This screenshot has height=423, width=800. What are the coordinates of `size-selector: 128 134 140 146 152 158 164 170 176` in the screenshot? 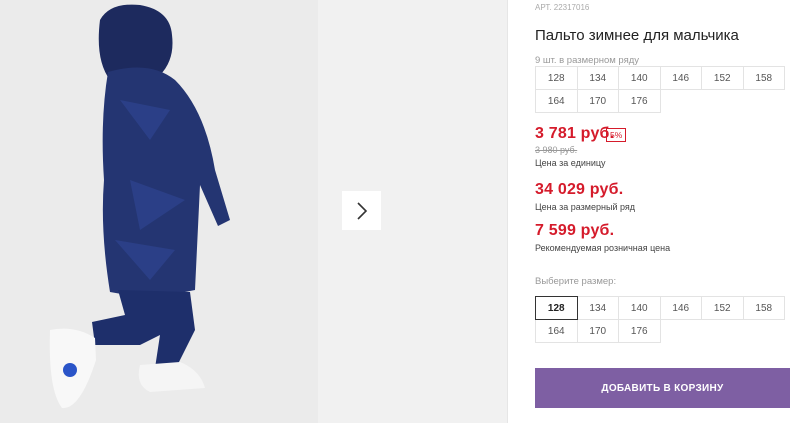 It's located at (662, 319).